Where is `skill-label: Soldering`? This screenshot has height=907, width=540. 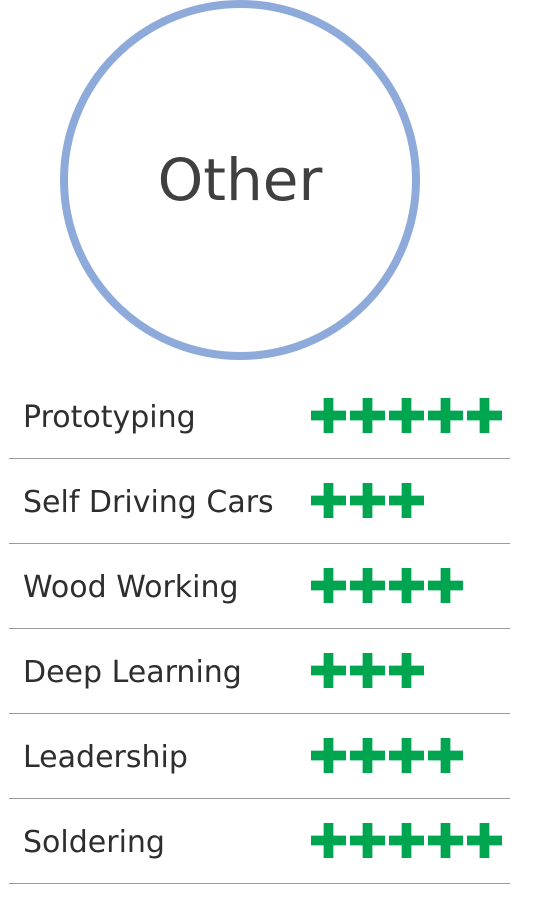 skill-label: Soldering is located at coordinates (94, 842).